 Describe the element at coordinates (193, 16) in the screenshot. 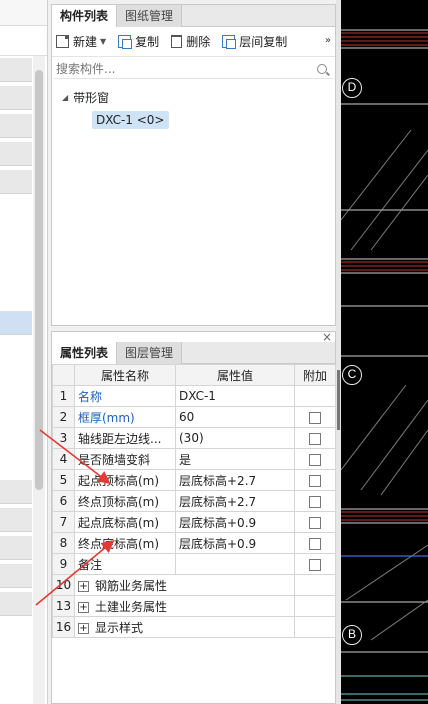

I see `component-panel-tabs: 构件列表 图纸管理` at that location.